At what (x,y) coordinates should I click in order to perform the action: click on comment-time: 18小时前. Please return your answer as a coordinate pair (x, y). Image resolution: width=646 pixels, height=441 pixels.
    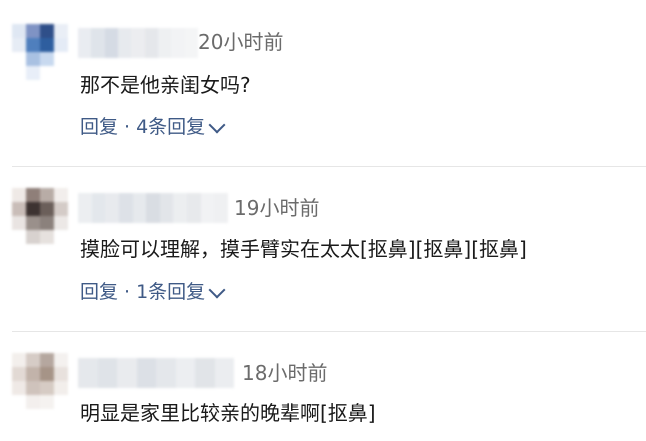
    Looking at the image, I should click on (285, 373).